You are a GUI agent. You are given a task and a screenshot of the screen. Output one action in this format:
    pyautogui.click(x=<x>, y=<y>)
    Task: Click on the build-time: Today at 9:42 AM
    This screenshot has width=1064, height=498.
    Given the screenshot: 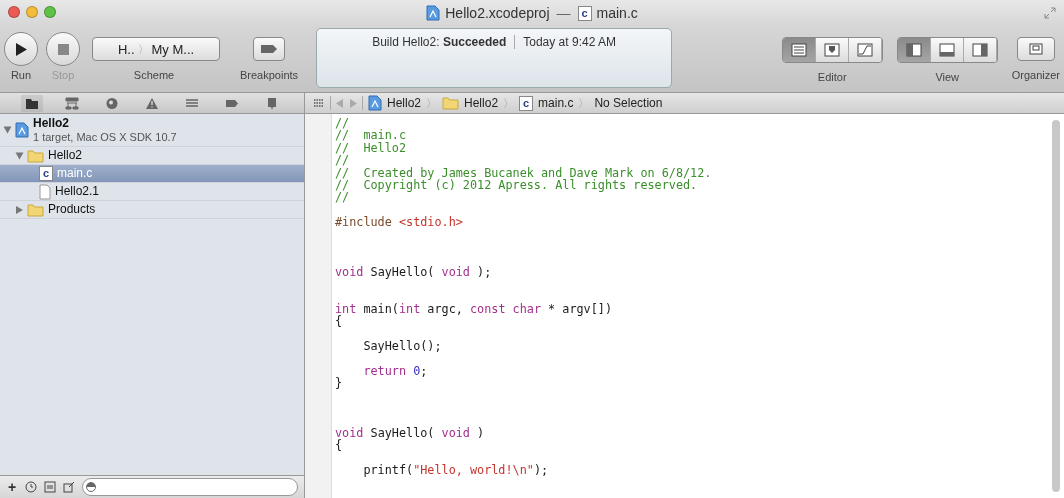 What is the action you would take?
    pyautogui.click(x=569, y=43)
    